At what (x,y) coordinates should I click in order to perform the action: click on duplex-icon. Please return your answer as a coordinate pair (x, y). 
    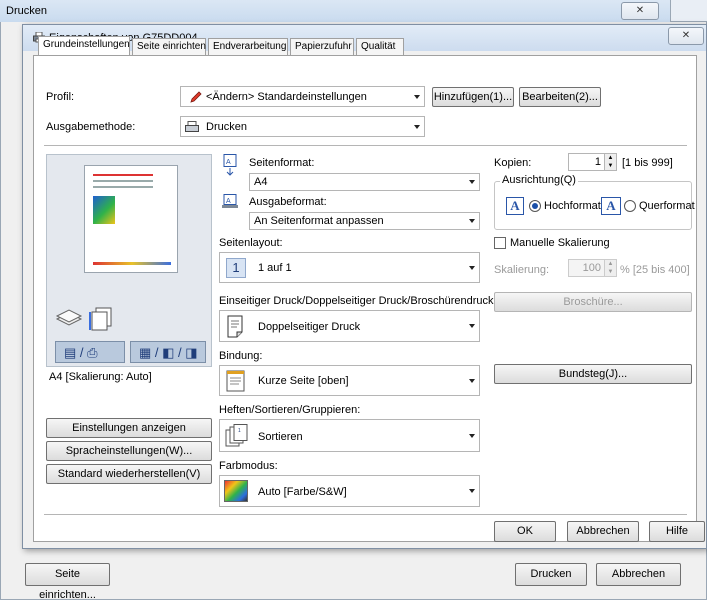
    Looking at the image, I should click on (236, 328).